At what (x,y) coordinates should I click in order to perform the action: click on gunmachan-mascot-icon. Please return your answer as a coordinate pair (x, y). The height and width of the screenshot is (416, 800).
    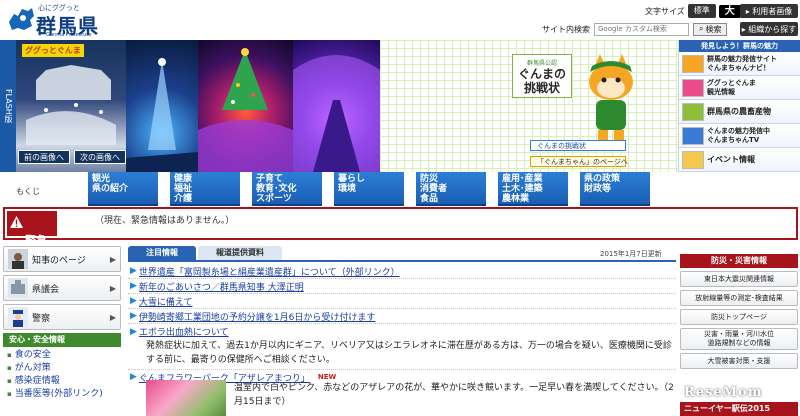
    Looking at the image, I should click on (611, 99).